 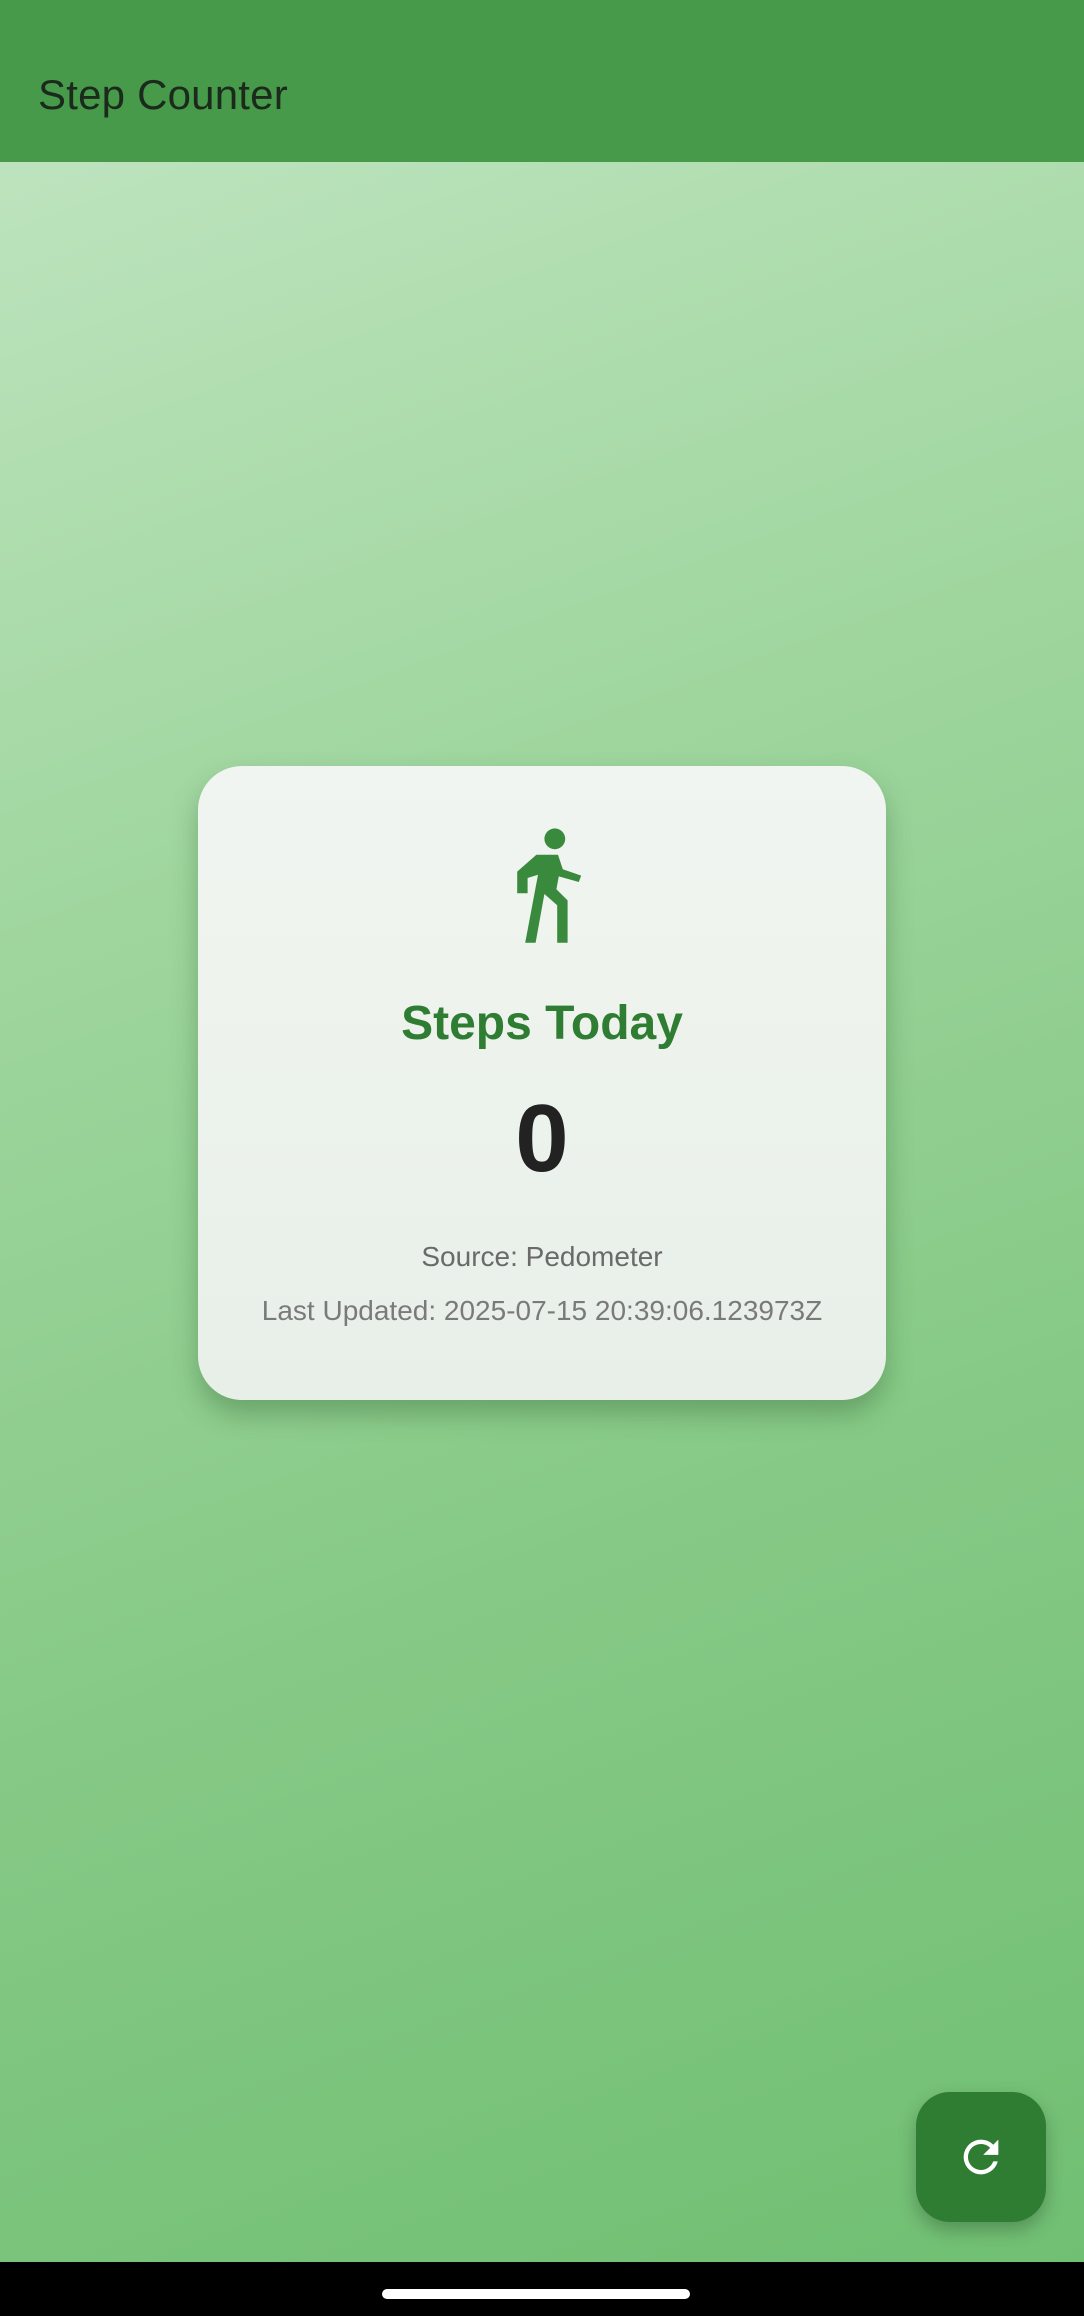 I want to click on refresh-icon, so click(x=981, y=2157).